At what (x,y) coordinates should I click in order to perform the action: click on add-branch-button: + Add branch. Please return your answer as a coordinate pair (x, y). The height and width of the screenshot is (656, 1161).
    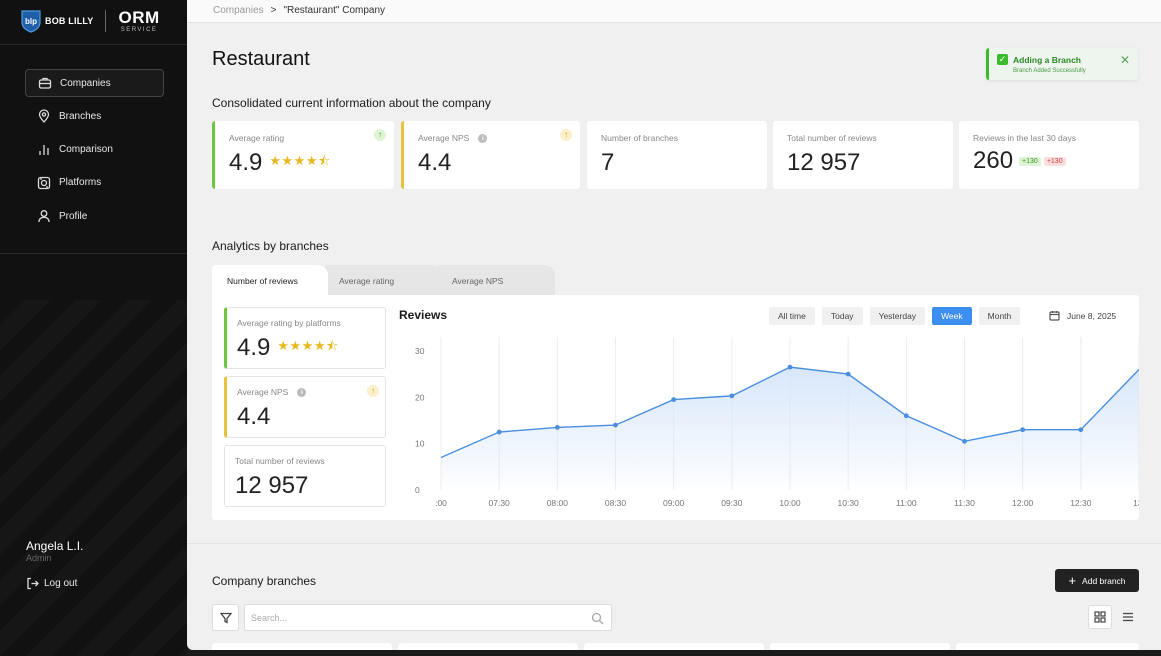
    Looking at the image, I should click on (1097, 580).